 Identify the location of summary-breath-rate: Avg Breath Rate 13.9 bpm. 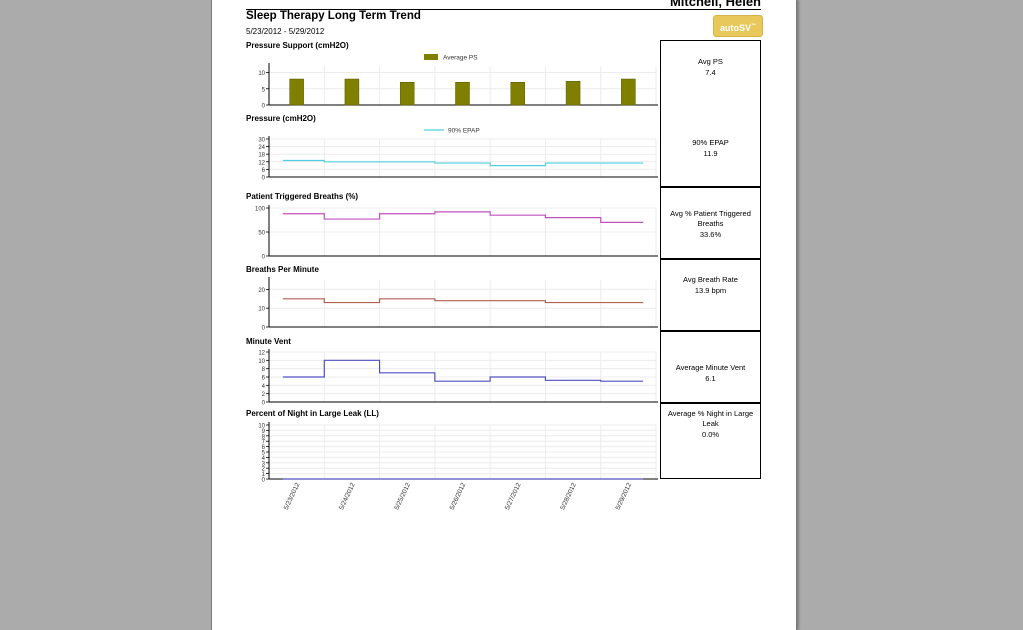
(710, 277).